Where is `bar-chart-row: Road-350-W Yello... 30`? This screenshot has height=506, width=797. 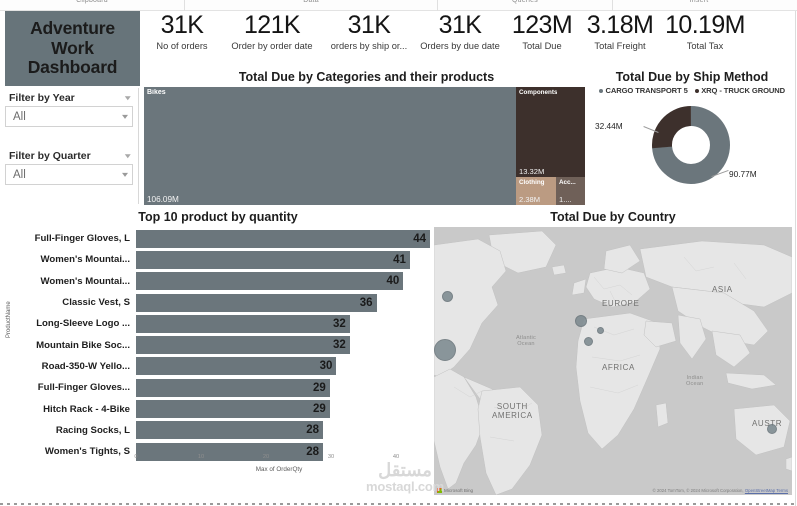
bar-chart-row: Road-350-W Yello... 30 is located at coordinates (222, 366).